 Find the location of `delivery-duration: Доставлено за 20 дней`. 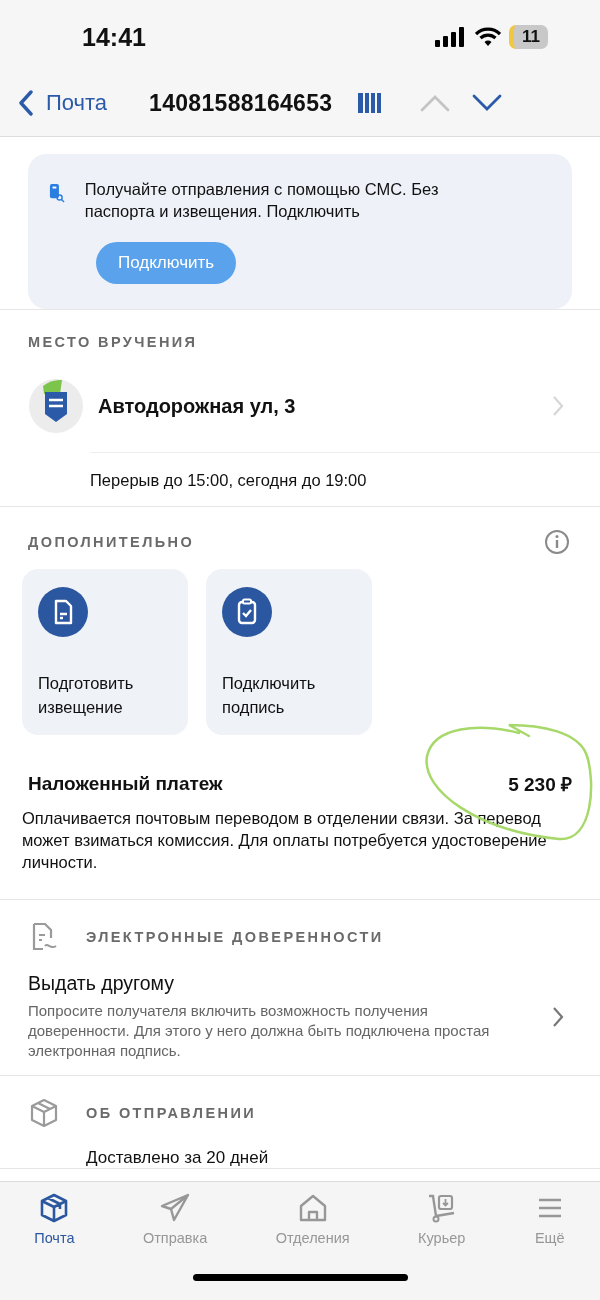

delivery-duration: Доставлено за 20 дней is located at coordinates (177, 1157).